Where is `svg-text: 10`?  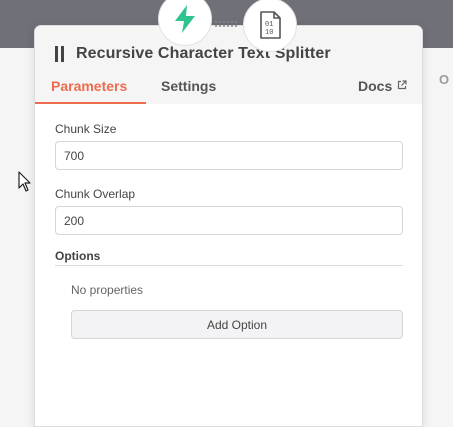 svg-text: 10 is located at coordinates (269, 33).